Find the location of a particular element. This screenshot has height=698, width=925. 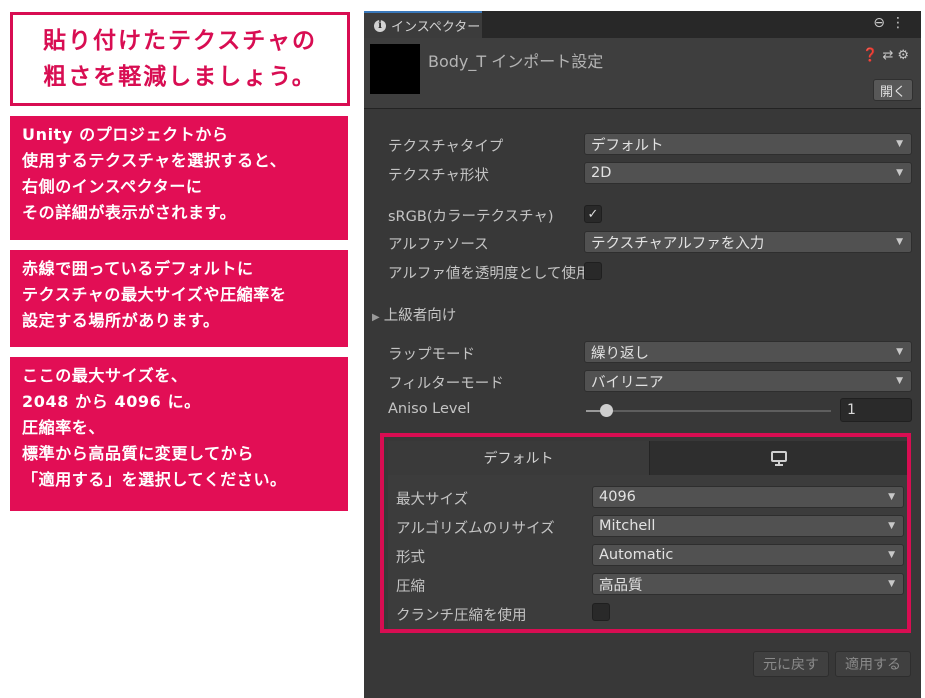

tab-menu-icons: ⊖⋮ is located at coordinates (892, 23).